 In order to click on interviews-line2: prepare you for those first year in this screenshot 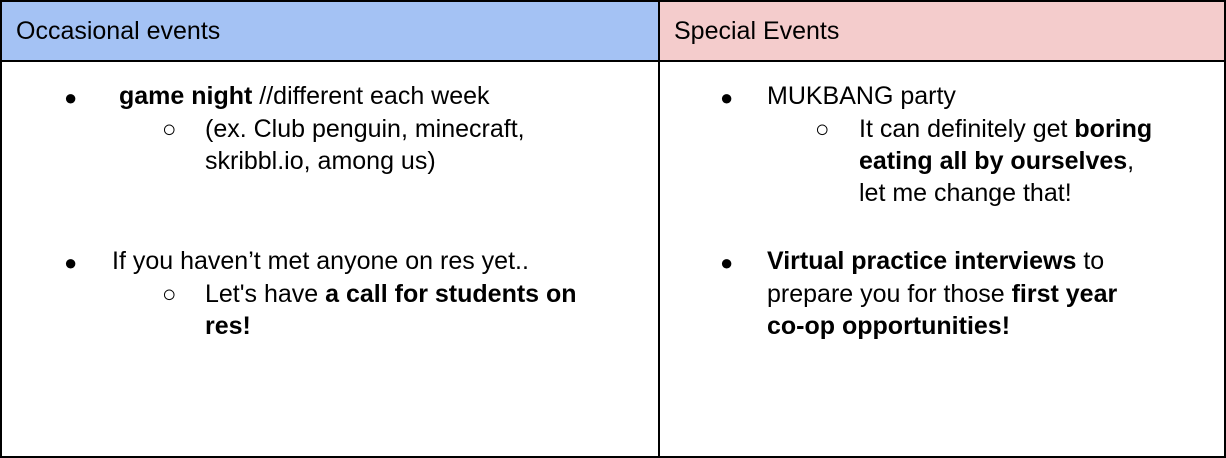, I will do `click(942, 294)`.